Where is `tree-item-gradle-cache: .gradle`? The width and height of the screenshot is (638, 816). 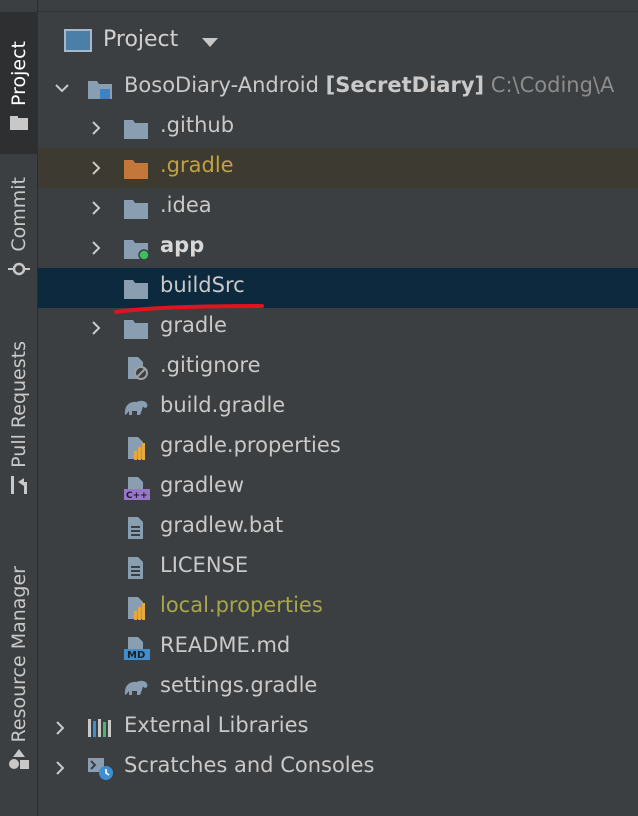 tree-item-gradle-cache: .gradle is located at coordinates (338, 168).